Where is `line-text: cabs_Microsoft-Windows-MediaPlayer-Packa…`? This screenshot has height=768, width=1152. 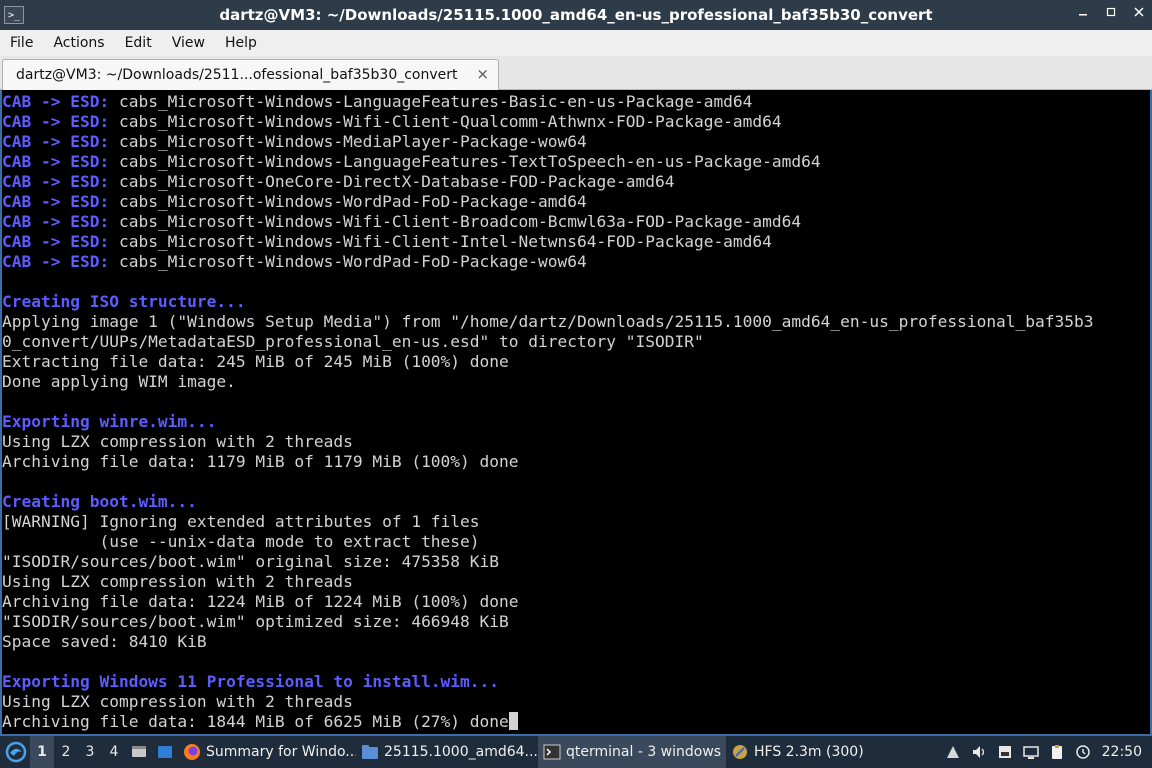
line-text: cabs_Microsoft-Windows-MediaPlayer-Packa… is located at coordinates (352, 141).